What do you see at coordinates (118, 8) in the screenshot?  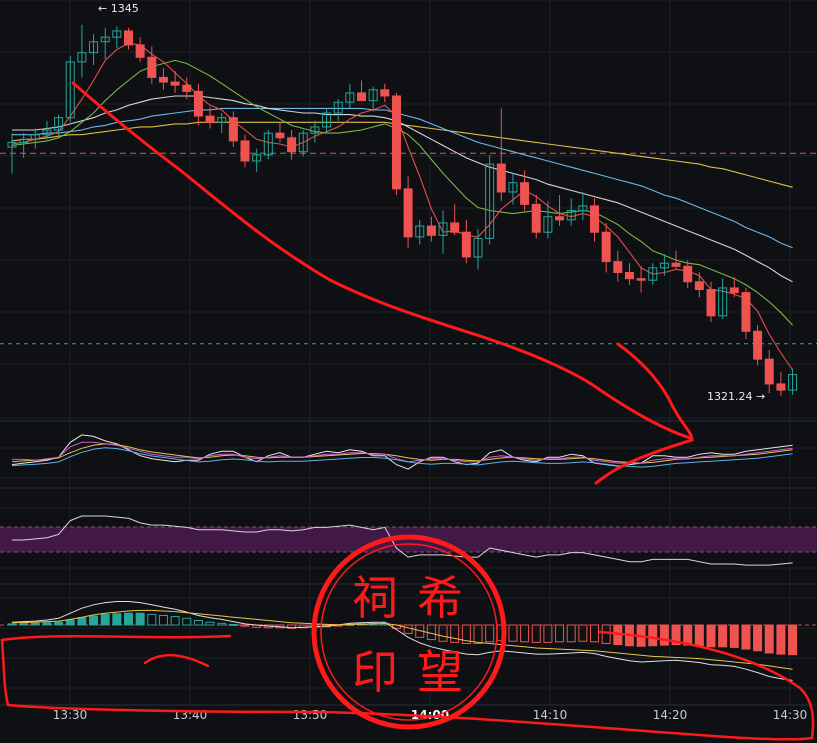 I see `high-price-label: ← 1345` at bounding box center [118, 8].